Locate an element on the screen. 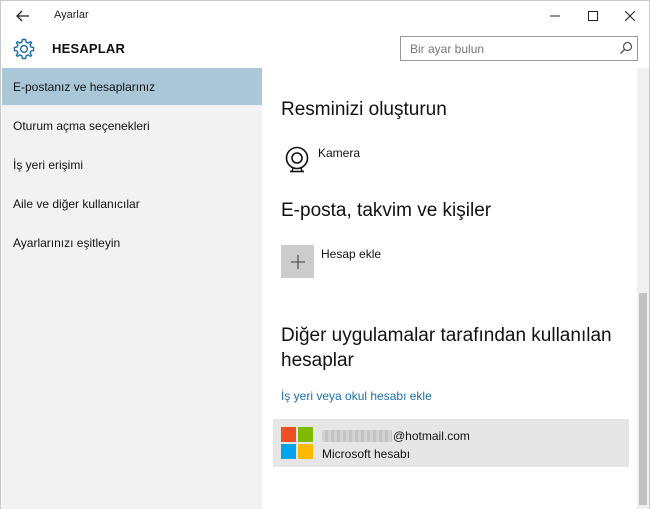  sidebar-item-label: İş yeri erişimi is located at coordinates (48, 164).